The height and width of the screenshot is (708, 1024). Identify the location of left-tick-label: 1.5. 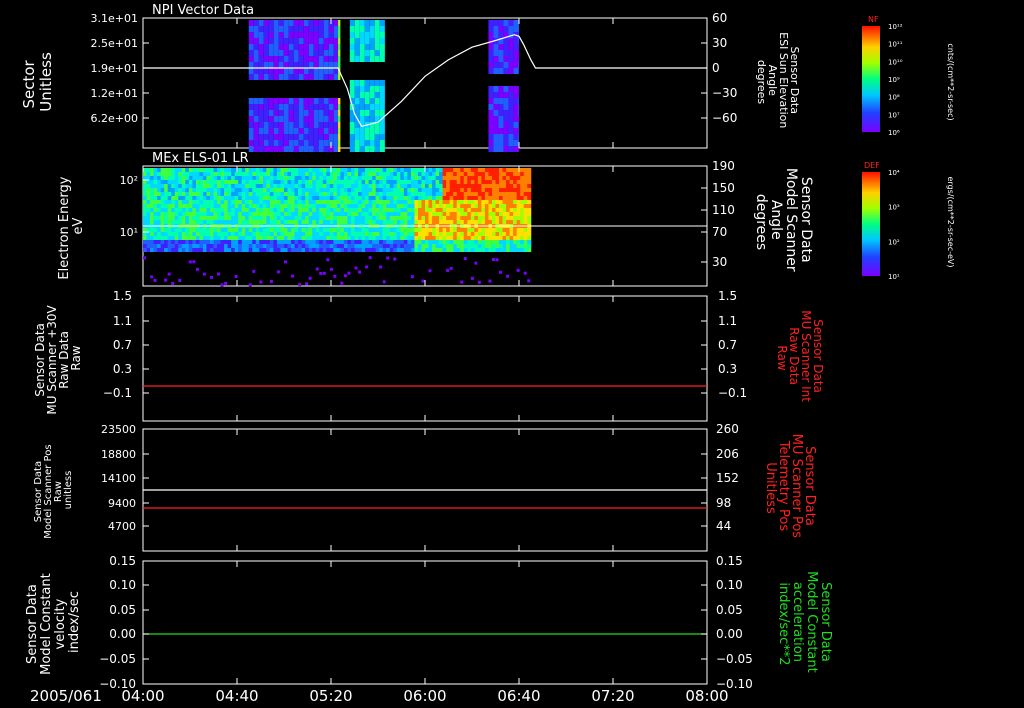
(122, 296).